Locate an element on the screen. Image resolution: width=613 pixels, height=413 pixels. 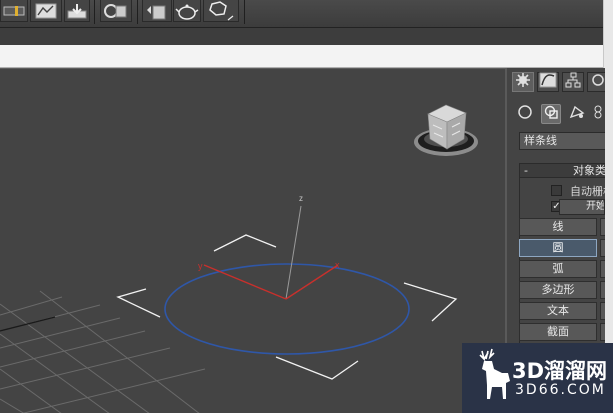
text-button: 文本 is located at coordinates (558, 311).